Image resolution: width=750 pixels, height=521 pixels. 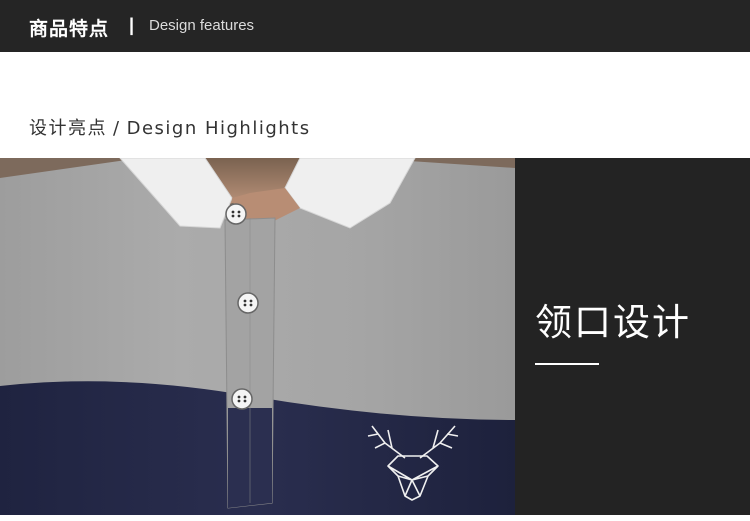 I want to click on header-bar: 商品特点 | Design features, so click(x=375, y=26).